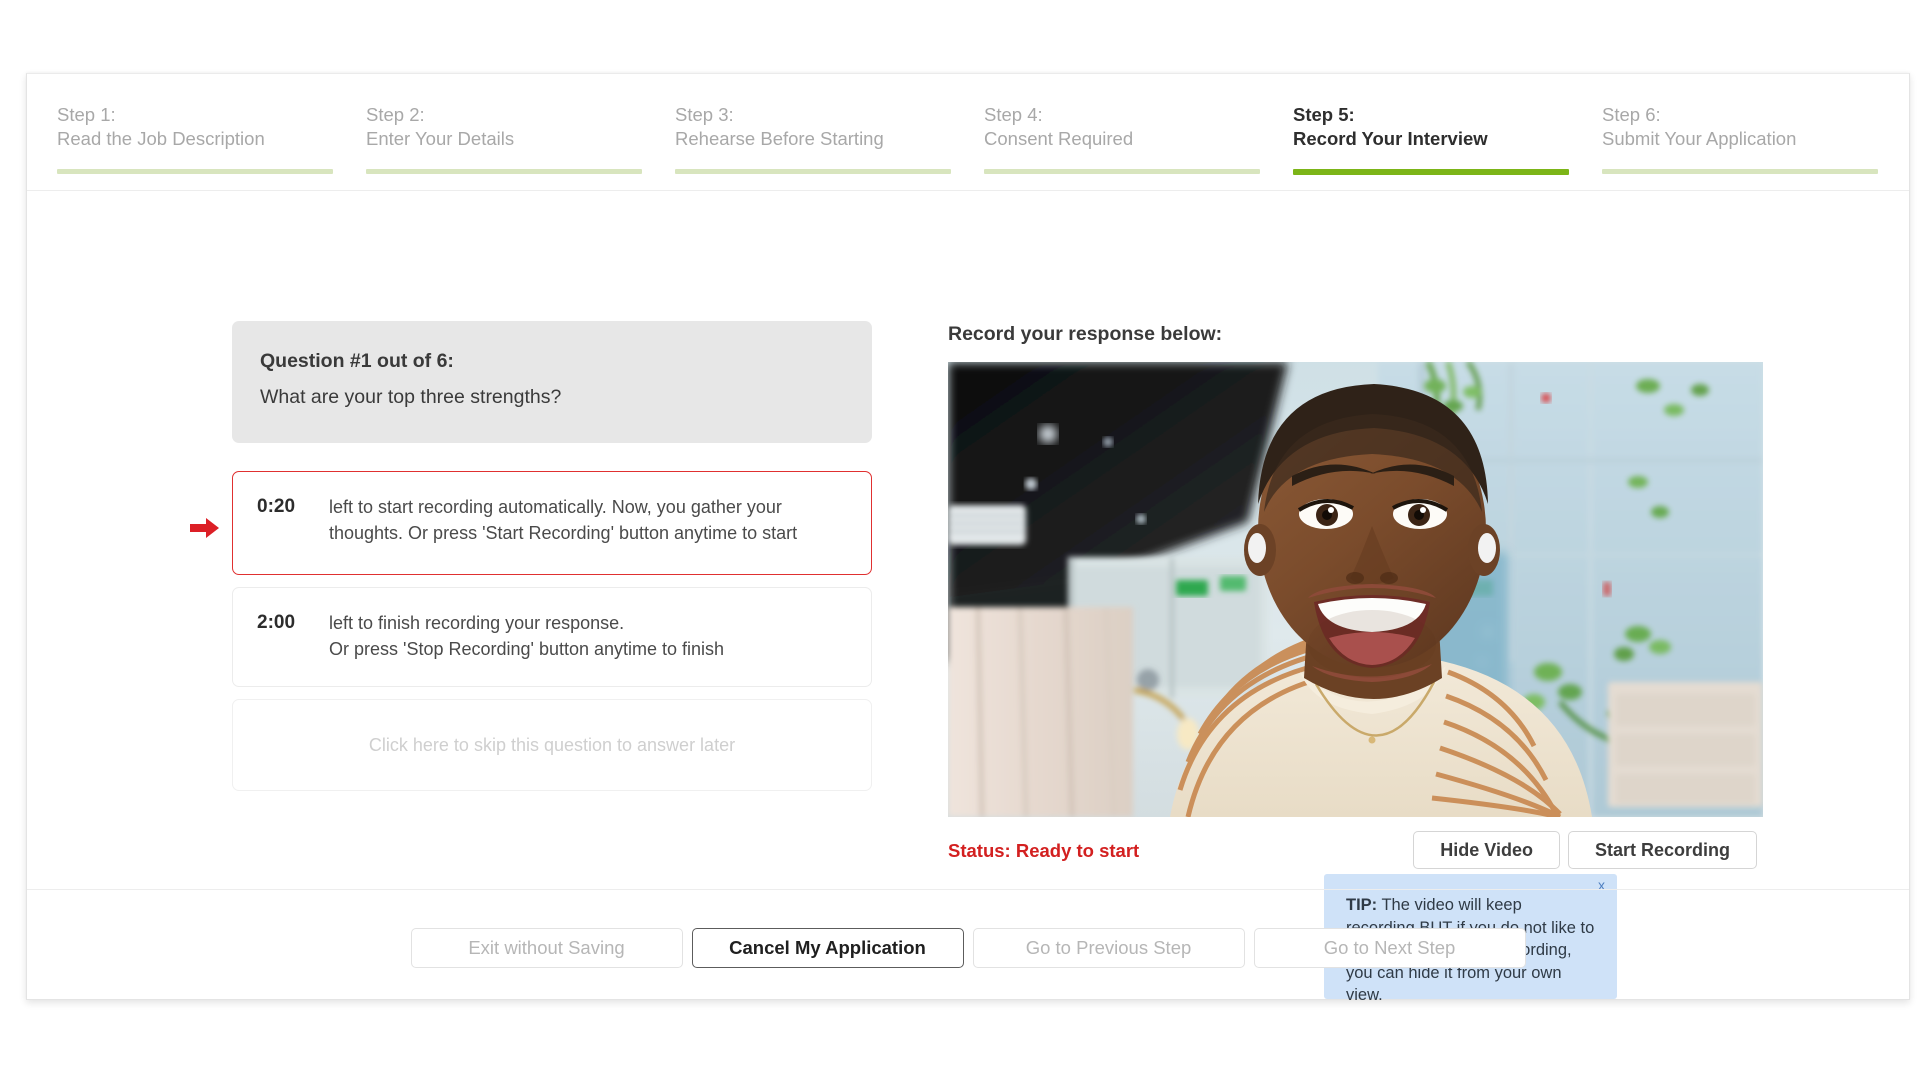 This screenshot has height=1080, width=1920. I want to click on timer-value: 2:00, so click(276, 622).